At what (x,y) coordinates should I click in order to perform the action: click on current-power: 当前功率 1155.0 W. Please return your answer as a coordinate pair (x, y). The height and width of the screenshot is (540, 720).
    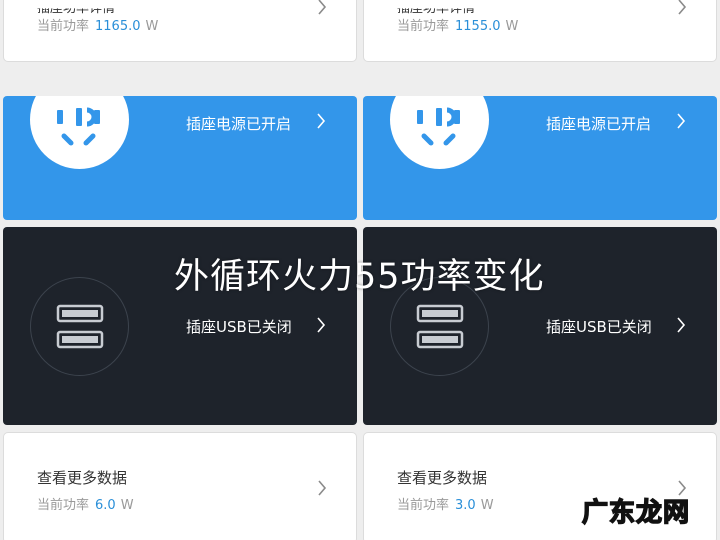
    Looking at the image, I should click on (457, 24).